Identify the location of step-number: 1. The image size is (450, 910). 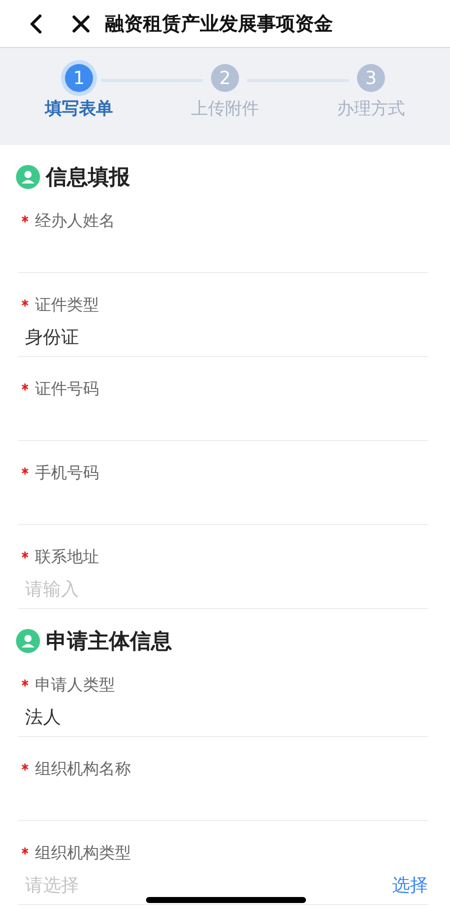
(79, 78).